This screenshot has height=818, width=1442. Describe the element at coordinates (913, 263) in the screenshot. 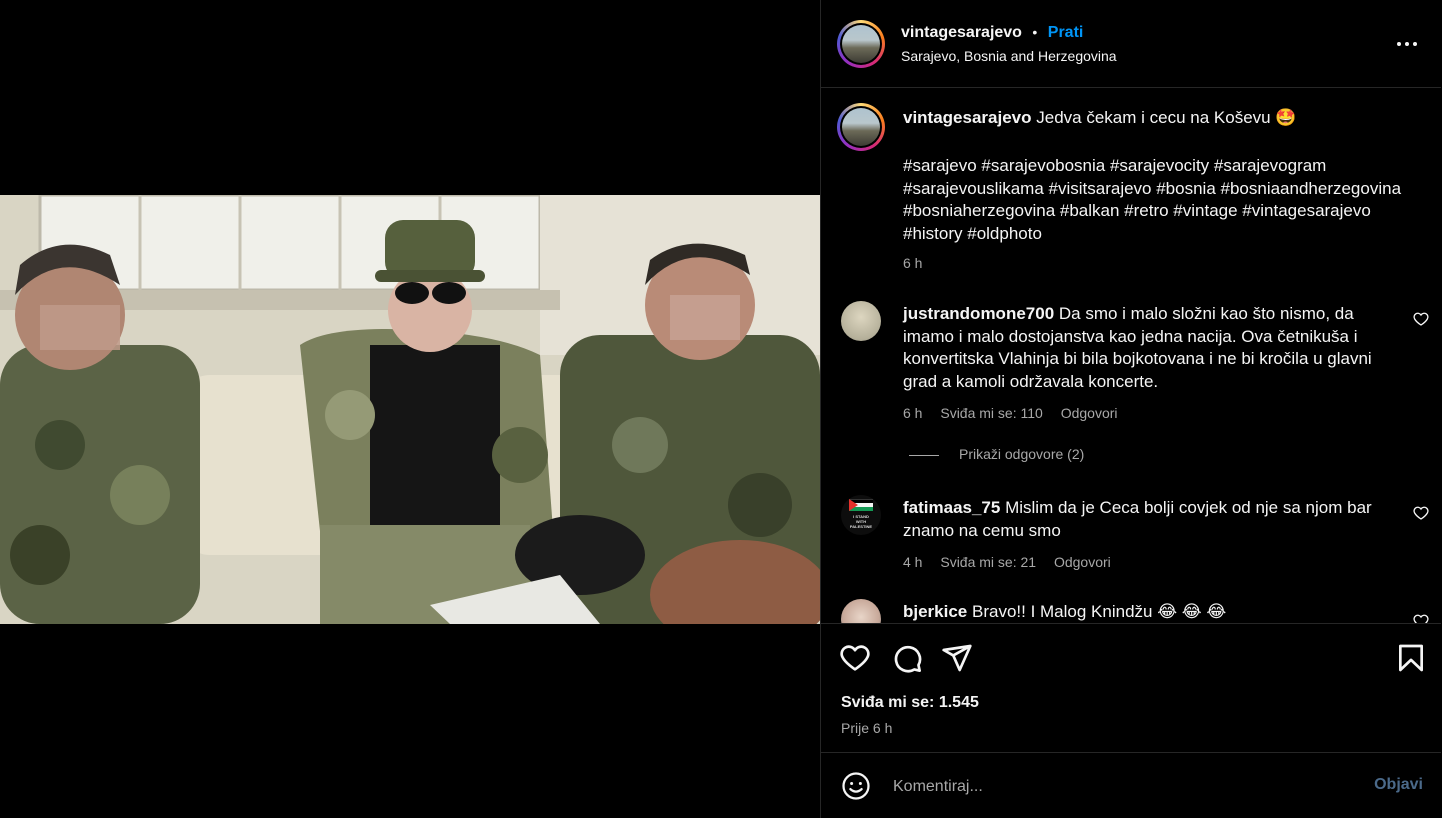

I see `caption-time: 6 h` at that location.